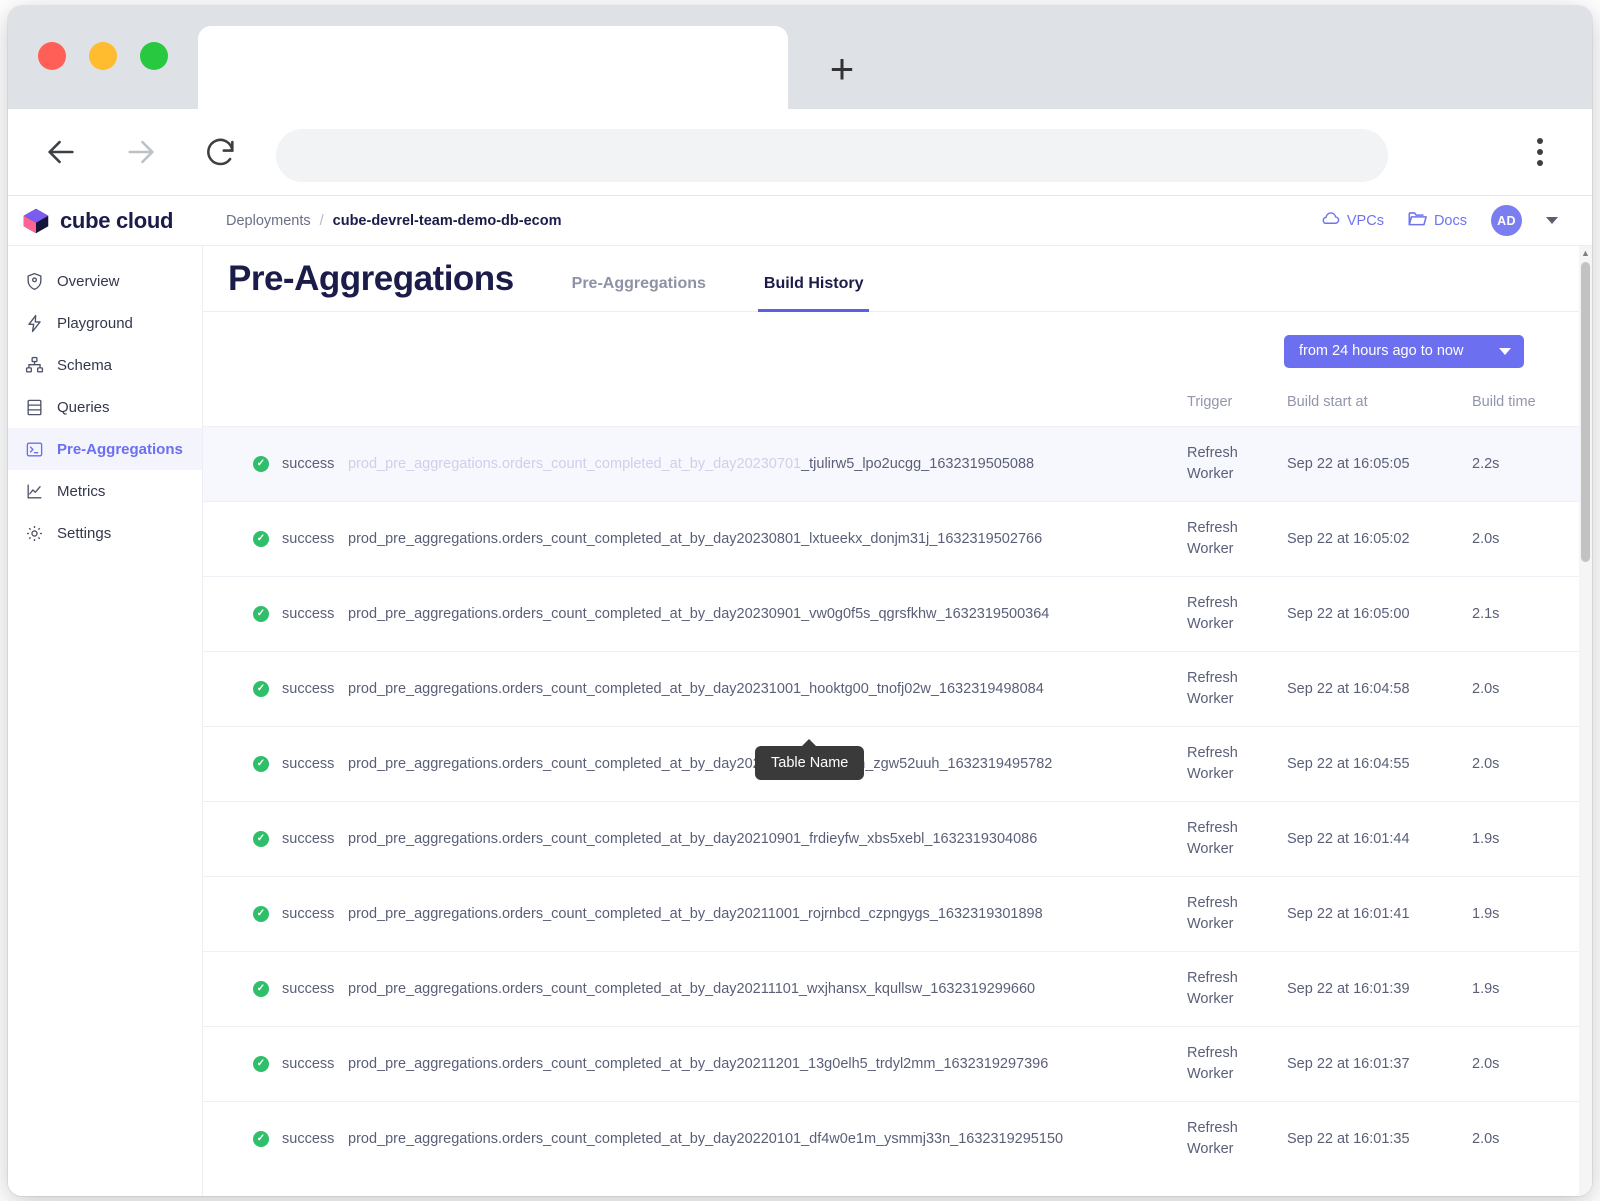 The image size is (1600, 1201). What do you see at coordinates (1348, 689) in the screenshot?
I see `build-start-at-value: Sep 22 at 16:04:58` at bounding box center [1348, 689].